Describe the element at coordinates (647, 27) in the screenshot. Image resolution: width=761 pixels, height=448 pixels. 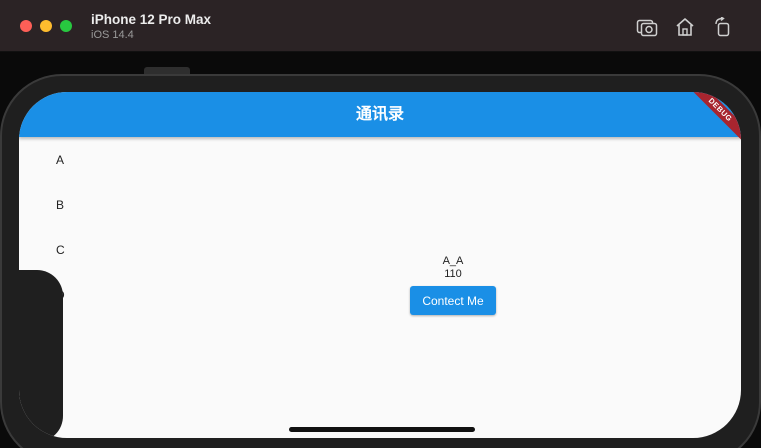
I see `screenshot-icon` at that location.